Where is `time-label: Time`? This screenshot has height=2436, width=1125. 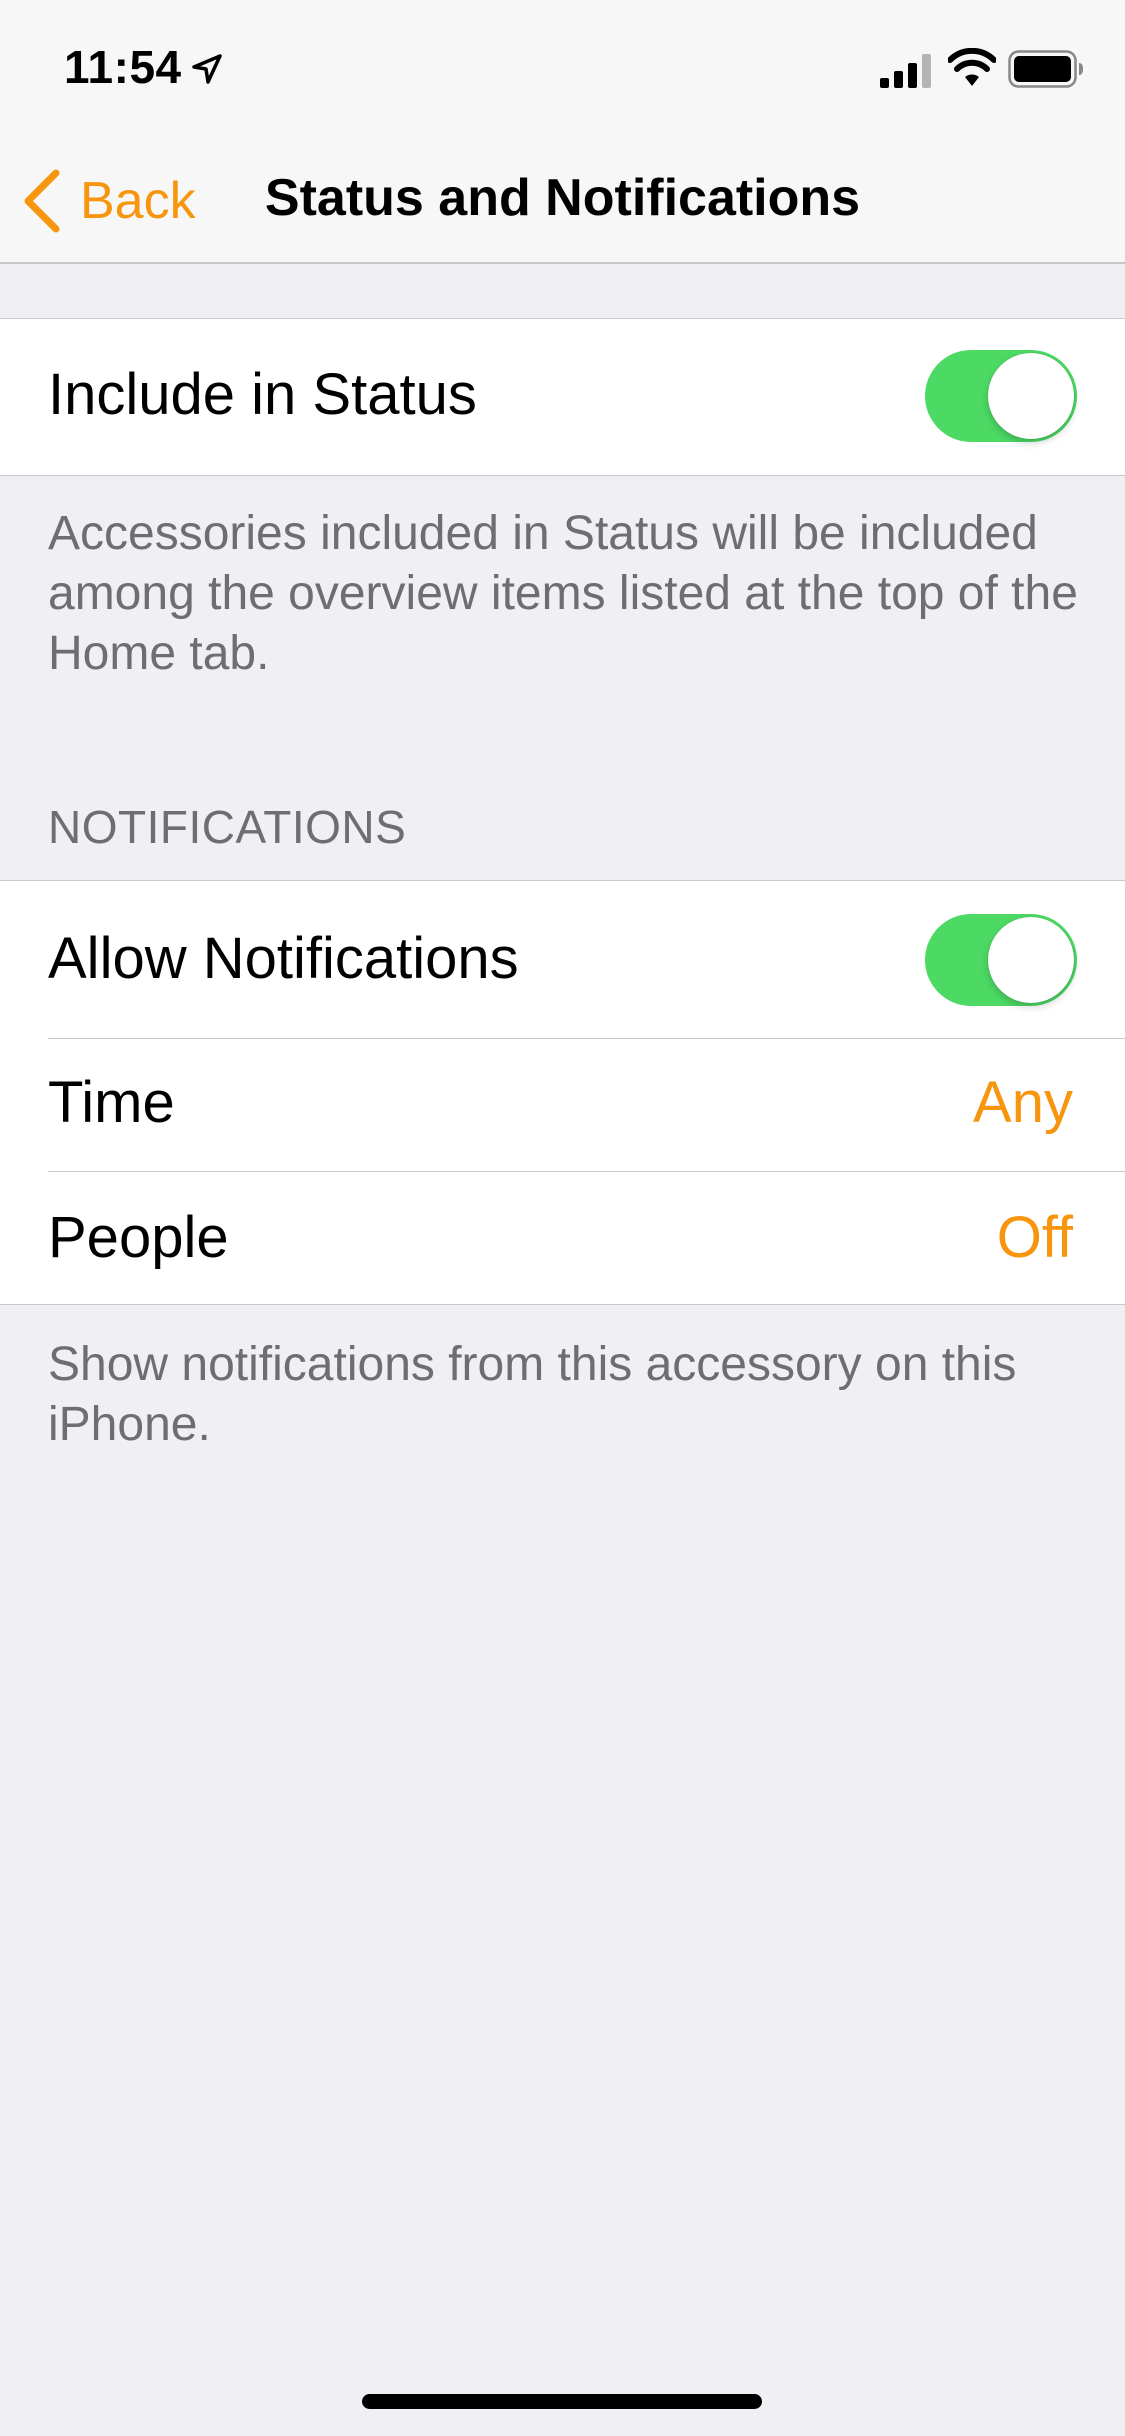 time-label: Time is located at coordinates (111, 1102).